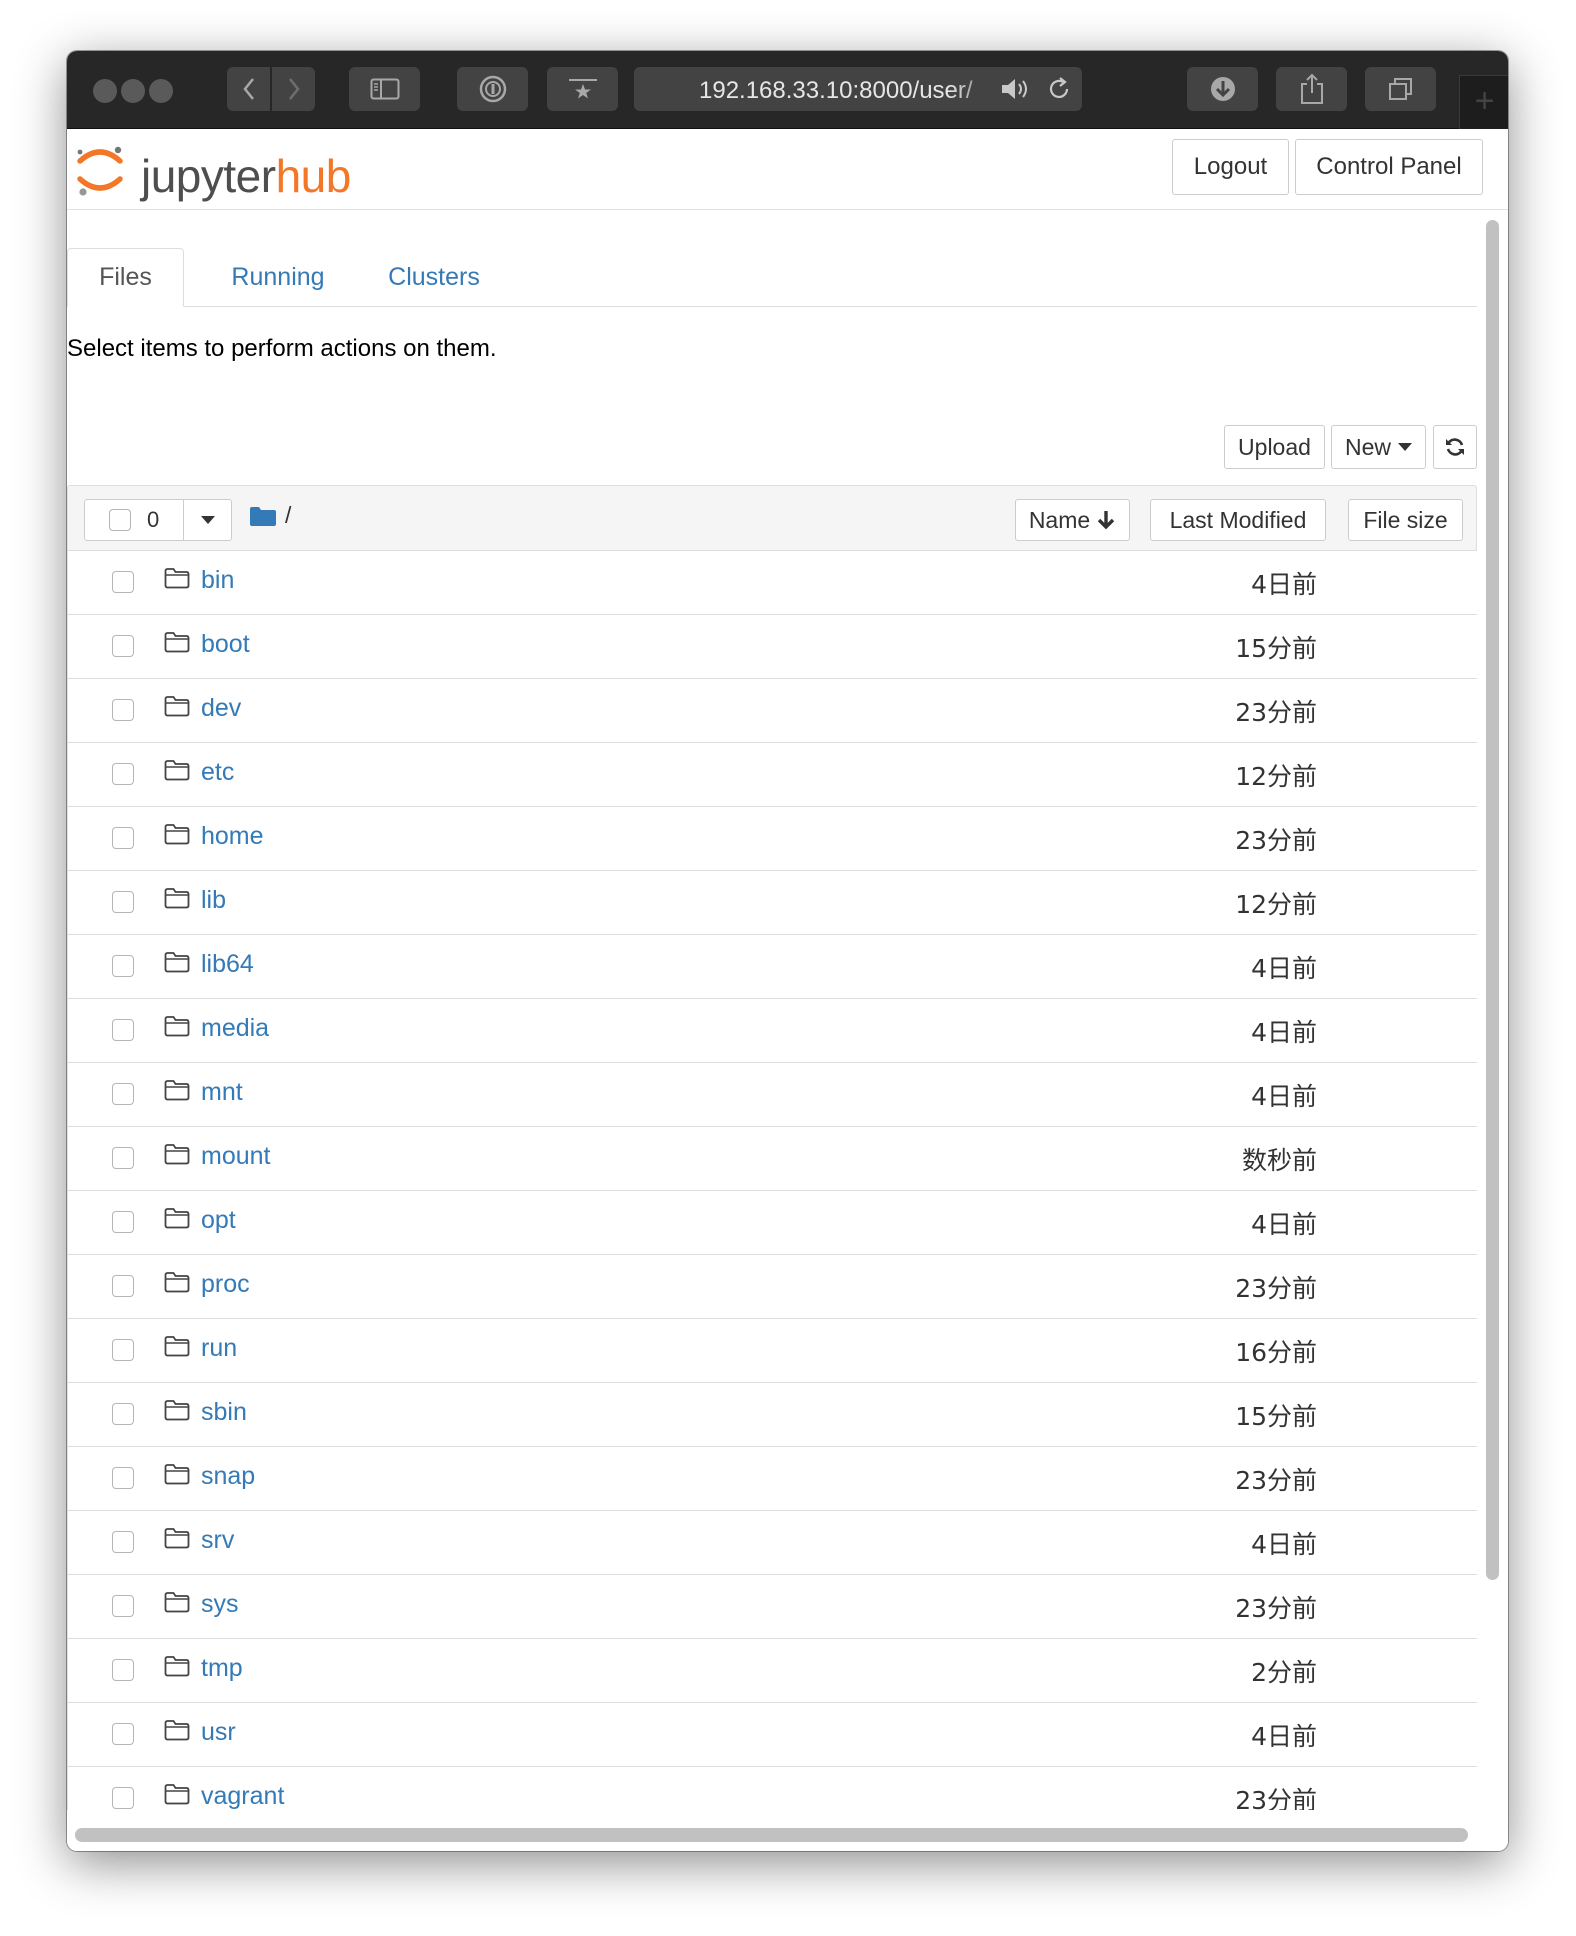 This screenshot has width=1576, height=1936. I want to click on share-button, so click(1311, 89).